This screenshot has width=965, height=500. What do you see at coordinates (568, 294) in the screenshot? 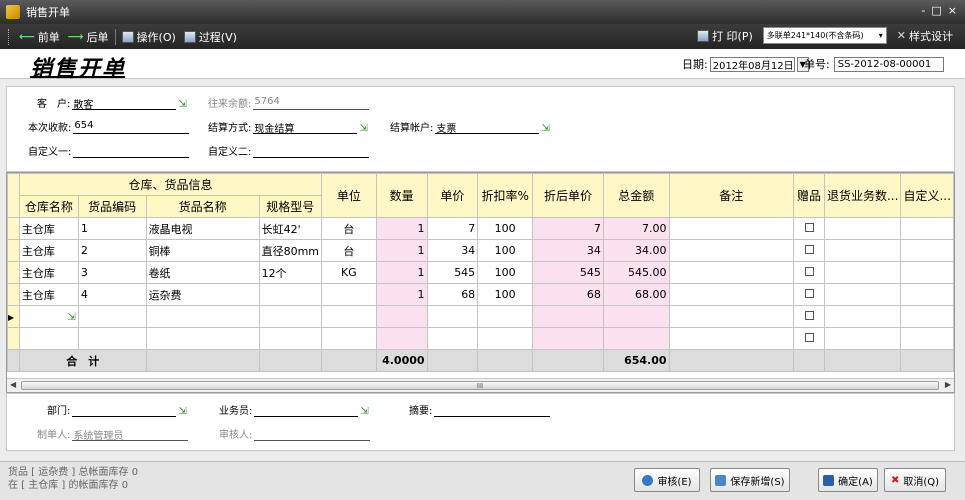
I see `cell-disc-price: 68` at bounding box center [568, 294].